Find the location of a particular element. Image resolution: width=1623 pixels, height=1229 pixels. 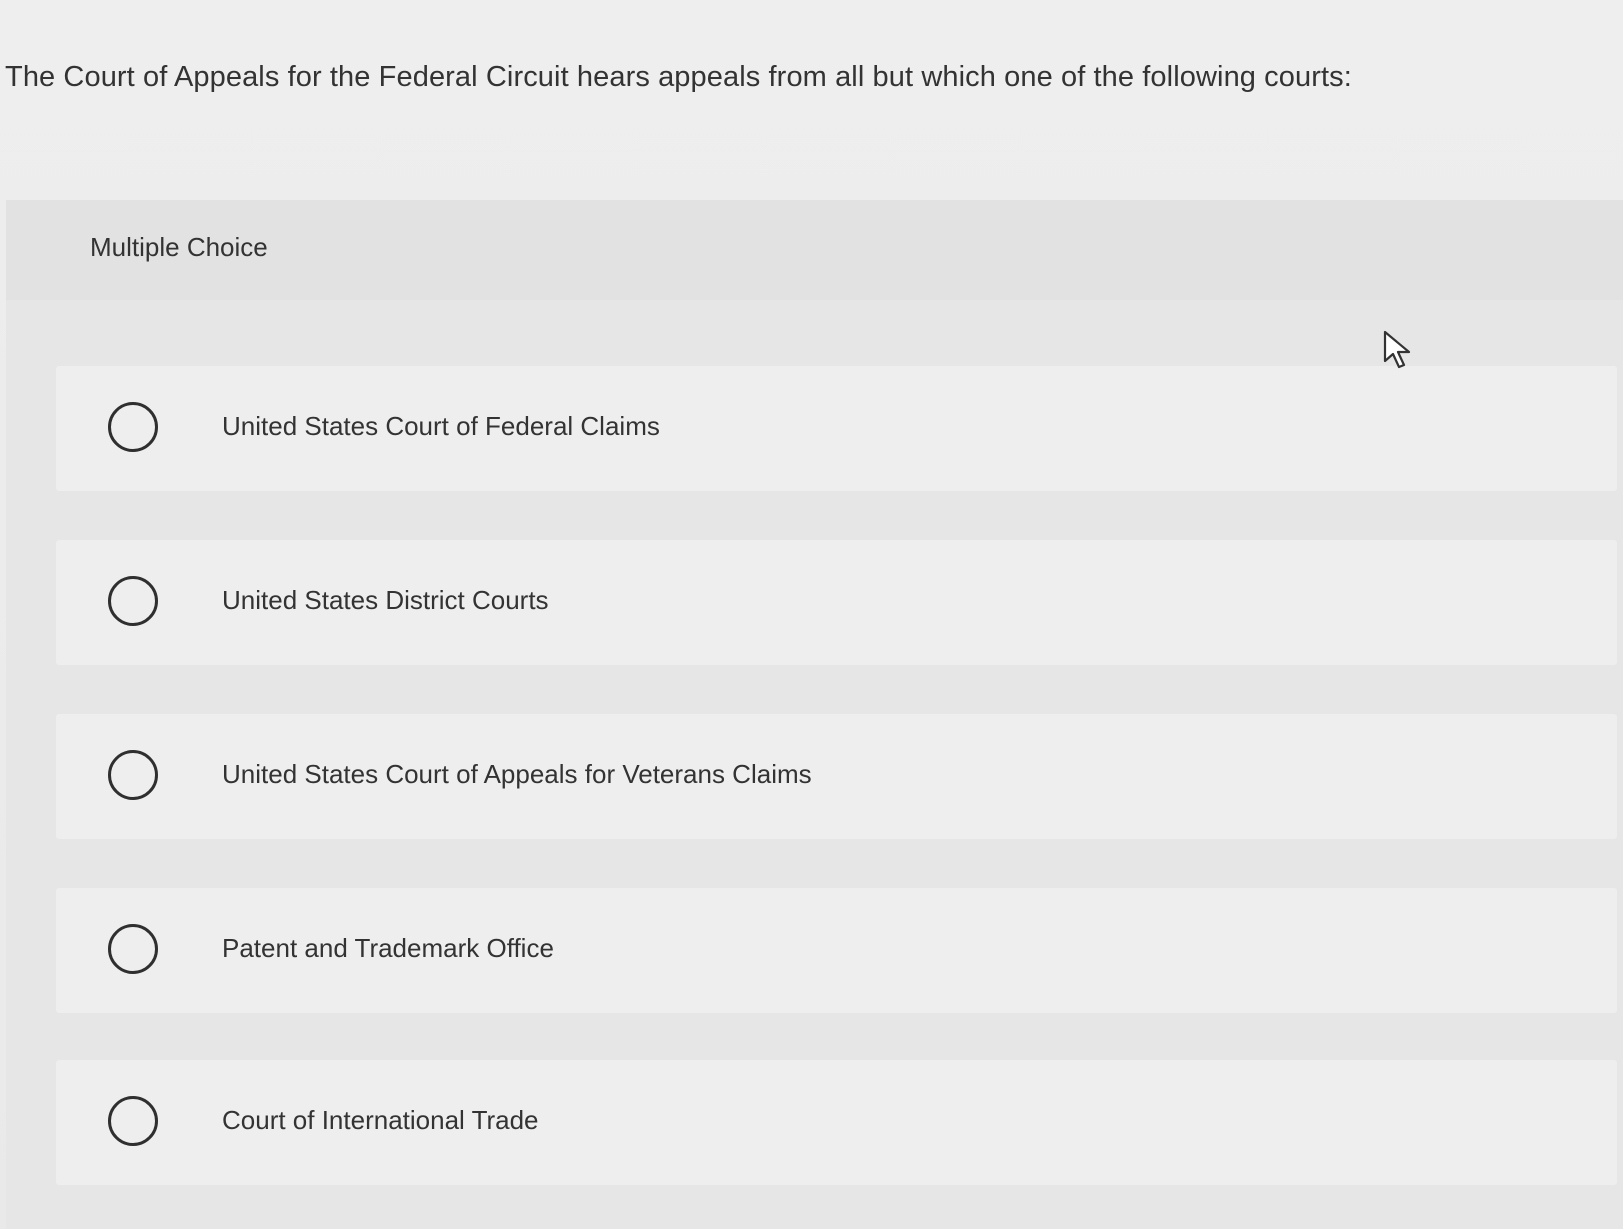

mouse-pointer-icon is located at coordinates (1397, 349).